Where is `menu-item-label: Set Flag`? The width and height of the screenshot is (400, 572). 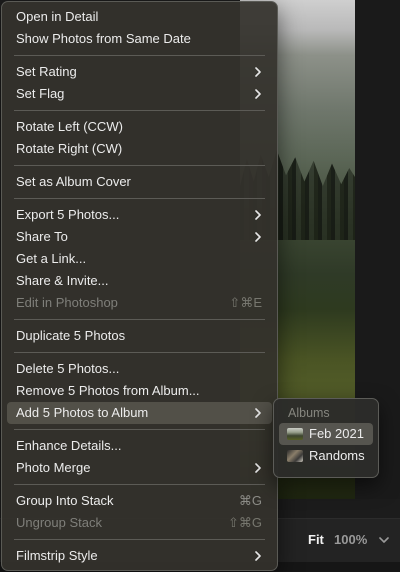 menu-item-label: Set Flag is located at coordinates (40, 93).